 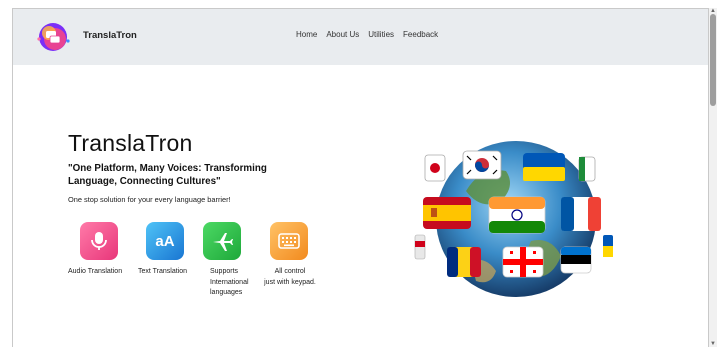 I want to click on main-nav: Home About Us Utilities Feedback, so click(x=367, y=34).